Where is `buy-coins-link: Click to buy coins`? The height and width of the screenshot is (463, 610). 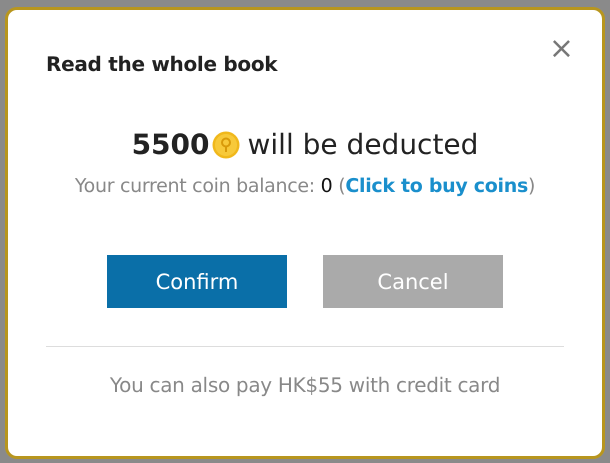 buy-coins-link: Click to buy coins is located at coordinates (436, 186).